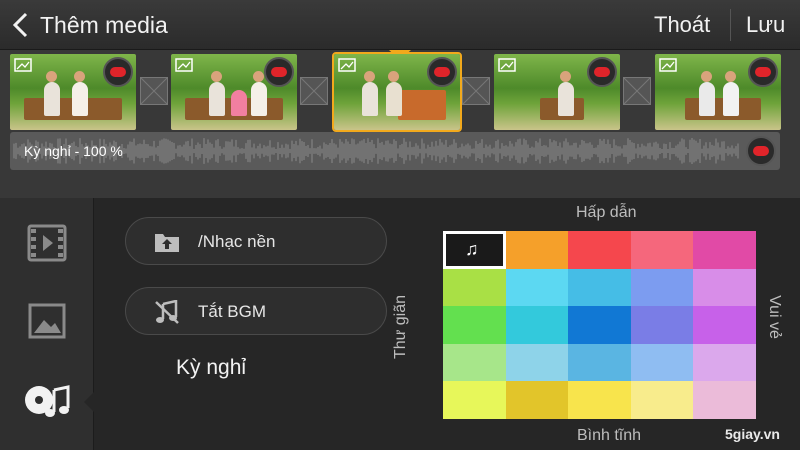  I want to click on image-icon, so click(47, 321).